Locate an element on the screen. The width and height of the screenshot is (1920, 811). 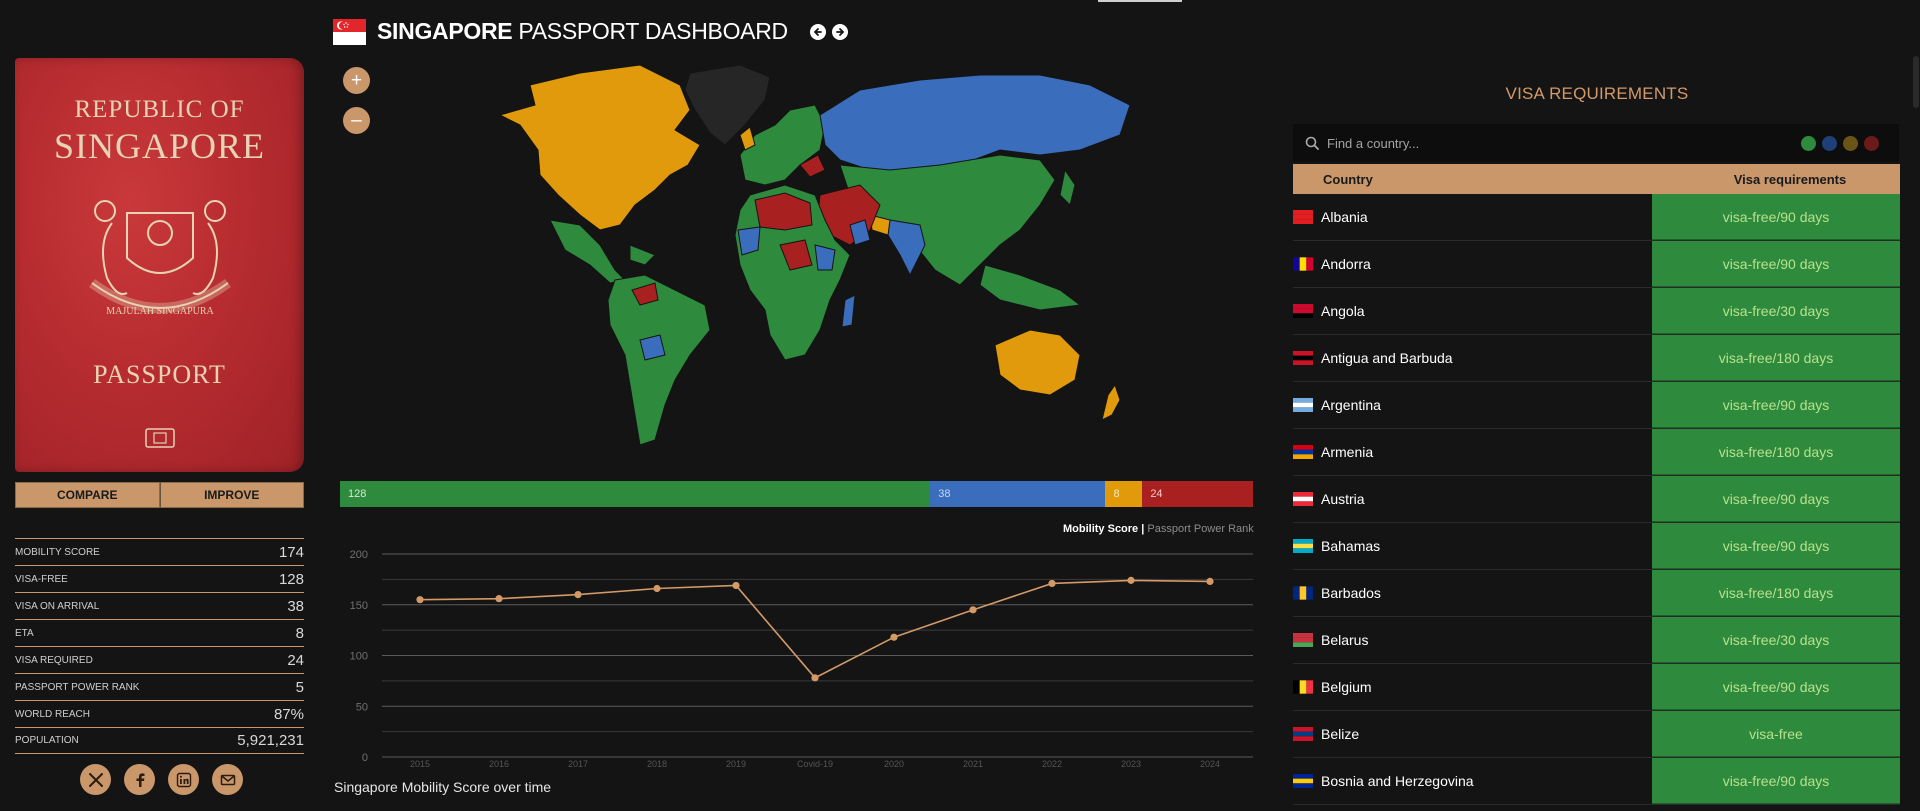
visa-requirement-cell: visa-free/30 days is located at coordinates (1776, 311).